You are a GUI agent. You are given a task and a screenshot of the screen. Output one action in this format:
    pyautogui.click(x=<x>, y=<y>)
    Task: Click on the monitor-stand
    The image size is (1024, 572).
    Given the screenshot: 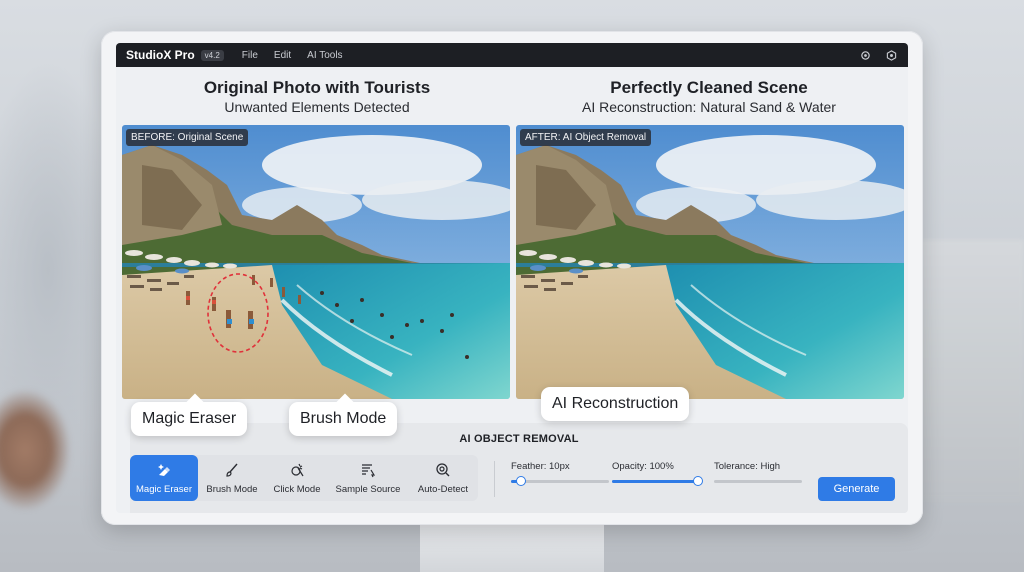 What is the action you would take?
    pyautogui.click(x=512, y=548)
    